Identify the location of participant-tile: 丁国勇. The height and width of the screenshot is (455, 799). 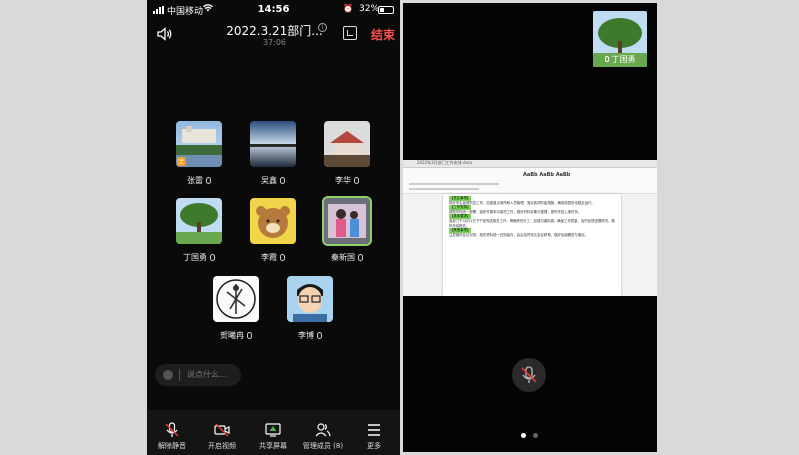
(199, 230).